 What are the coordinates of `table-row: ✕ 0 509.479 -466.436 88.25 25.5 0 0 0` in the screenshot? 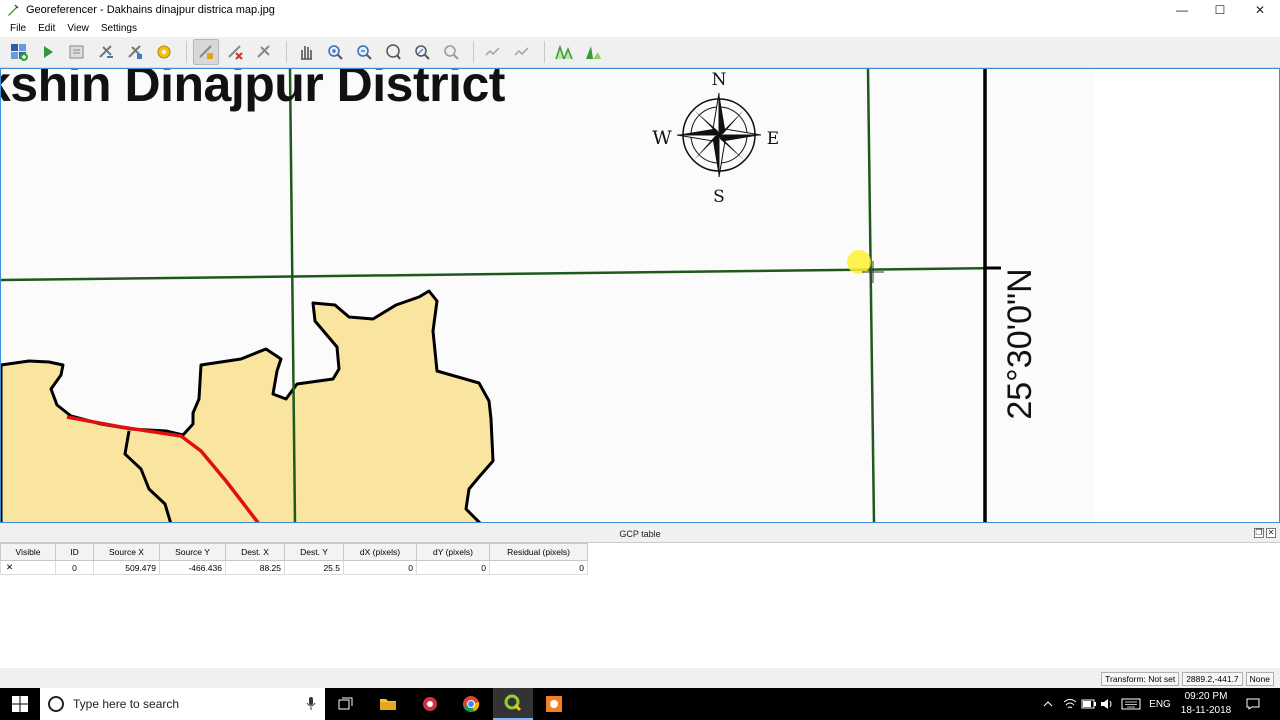 It's located at (294, 567).